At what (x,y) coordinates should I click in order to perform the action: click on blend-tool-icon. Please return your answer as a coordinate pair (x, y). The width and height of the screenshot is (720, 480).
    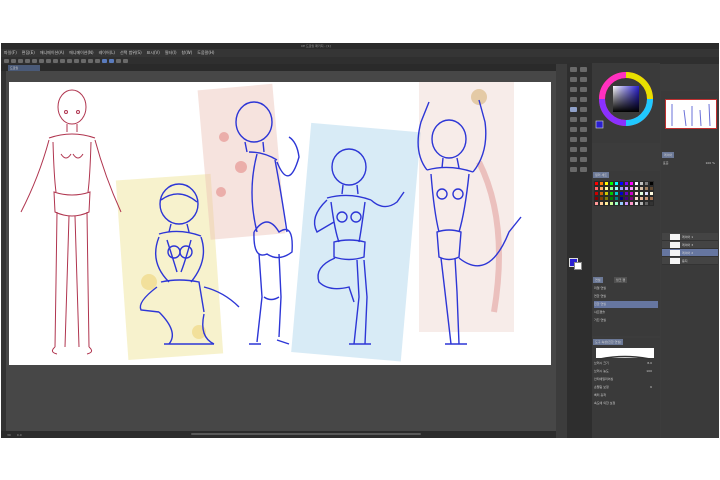
    Looking at the image, I should click on (583, 129).